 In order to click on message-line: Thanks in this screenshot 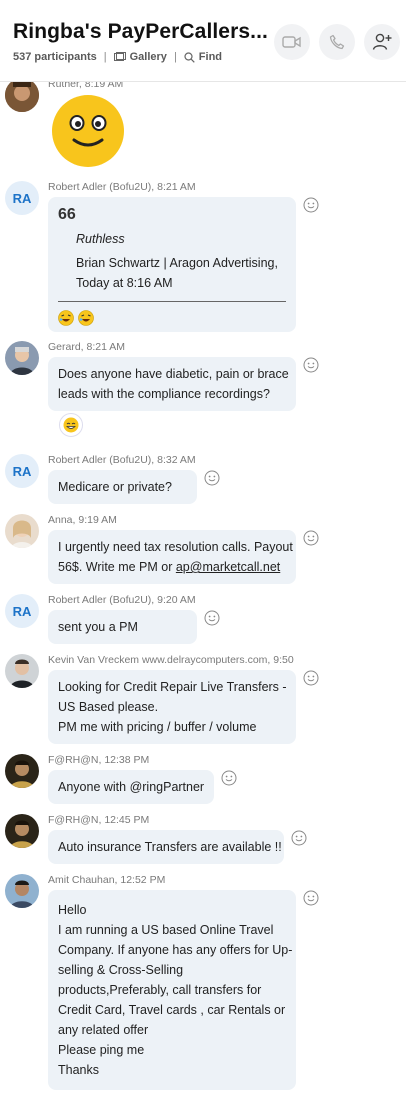, I will do `click(78, 1070)`.